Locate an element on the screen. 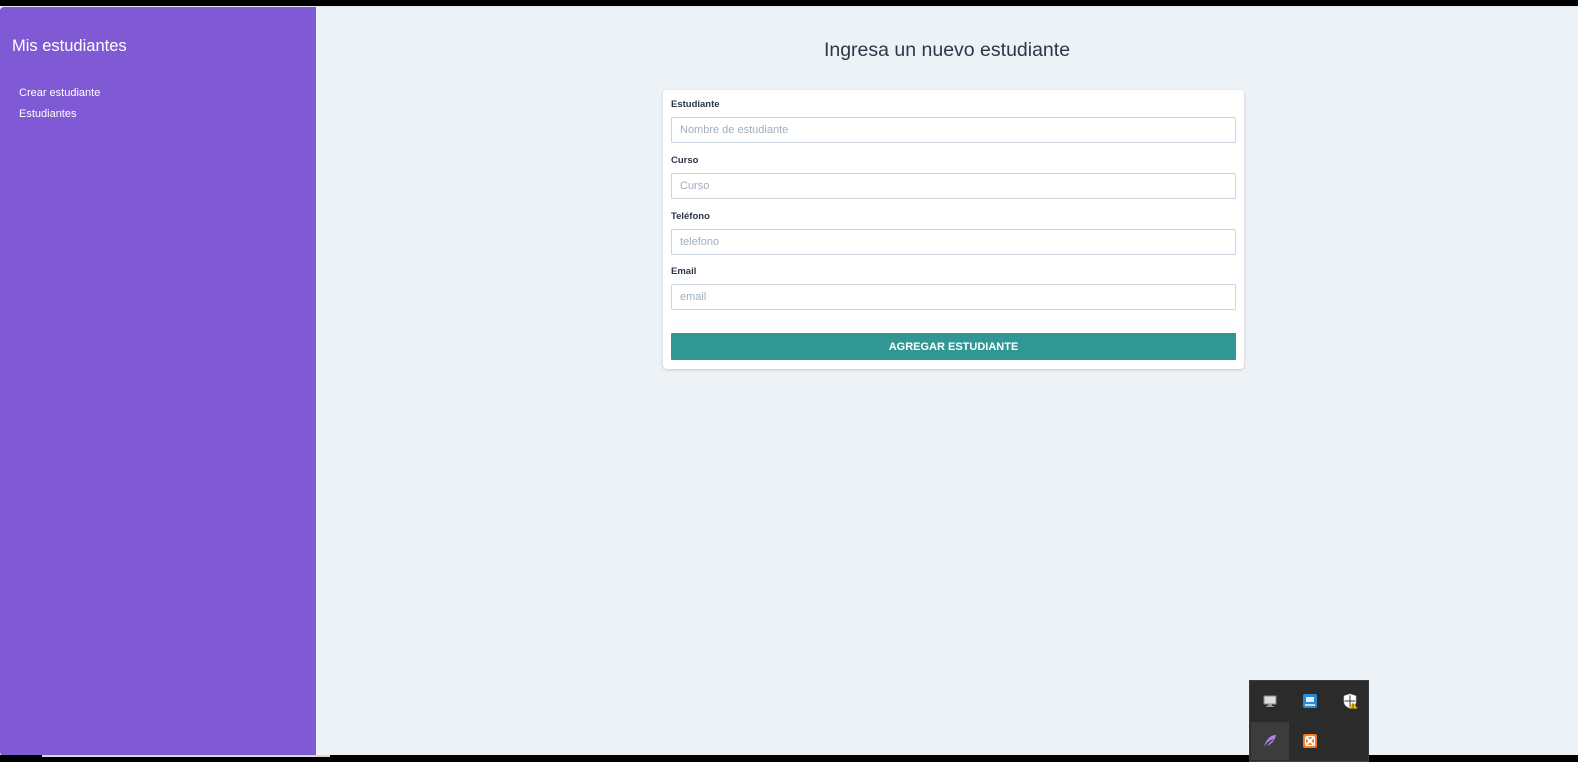 The image size is (1578, 762). taskbar-item is located at coordinates (186, 756).